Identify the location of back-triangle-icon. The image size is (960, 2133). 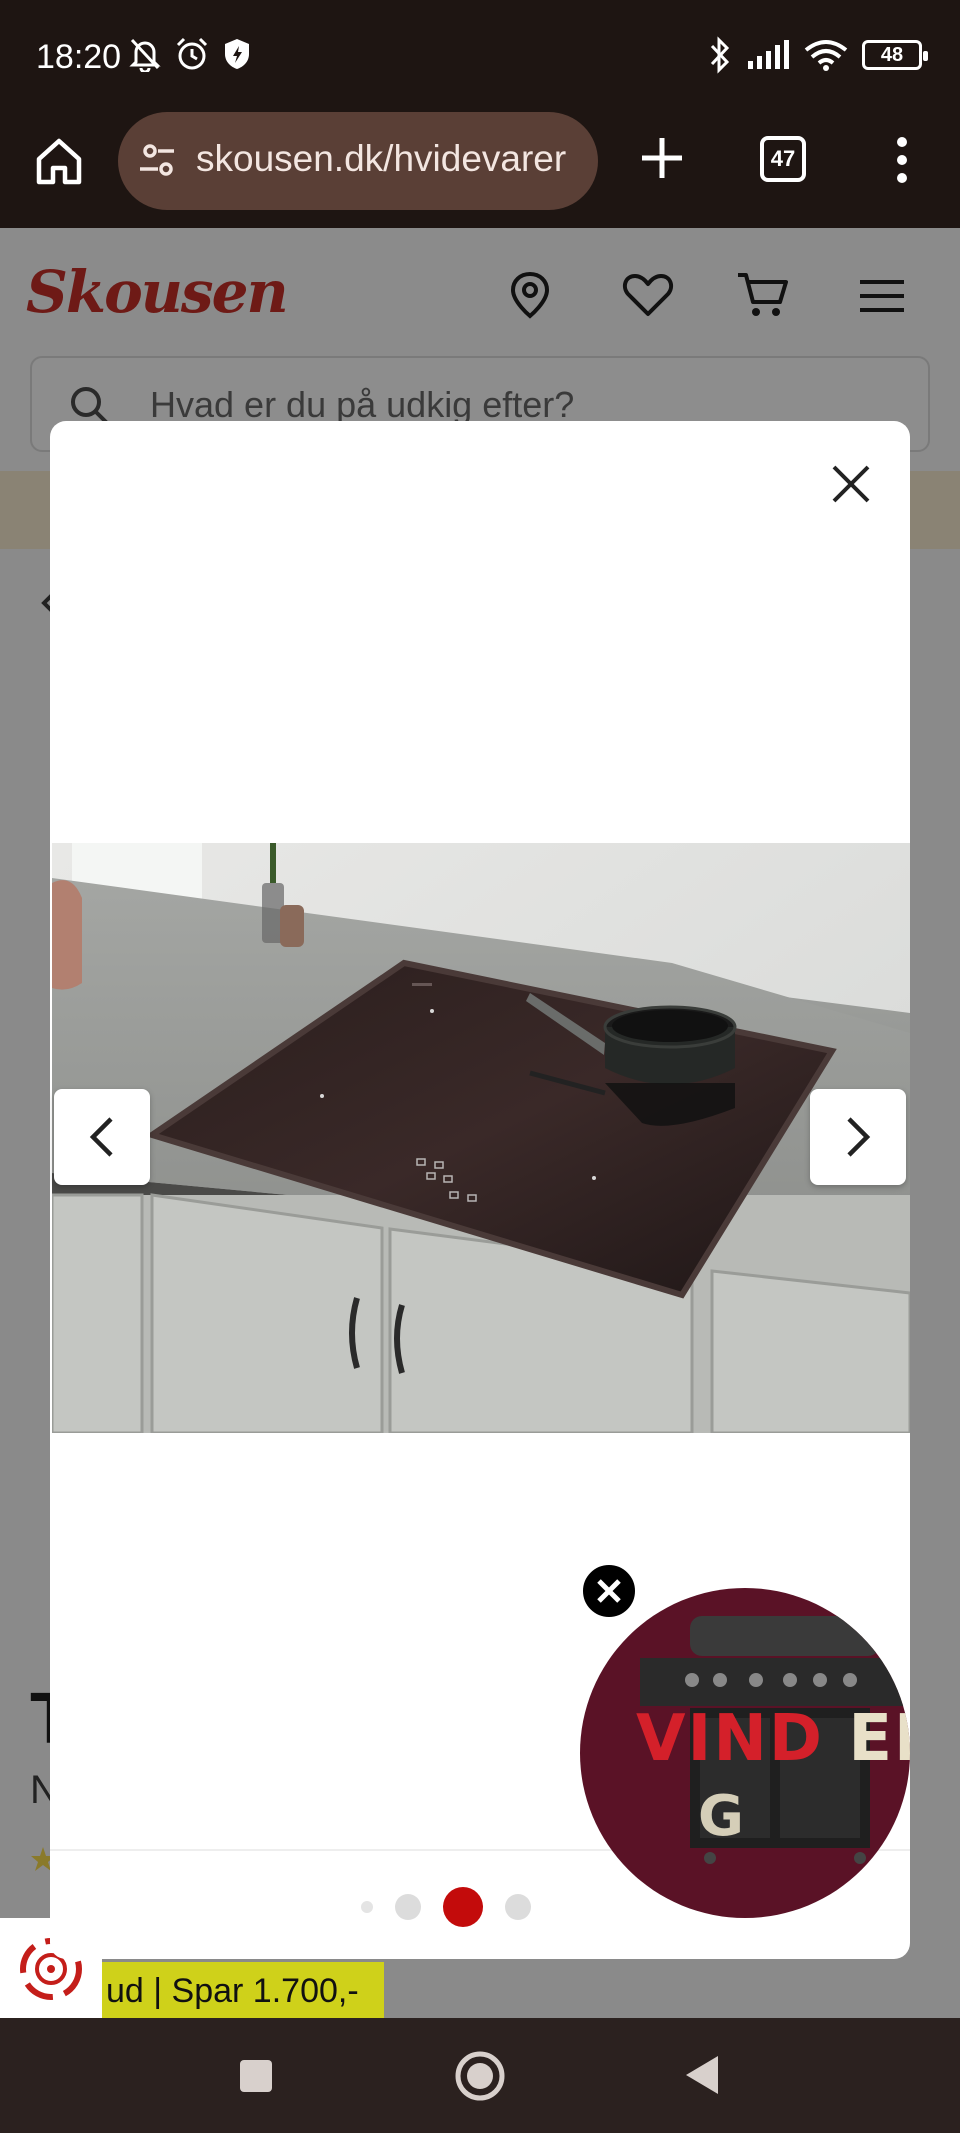
(702, 2075).